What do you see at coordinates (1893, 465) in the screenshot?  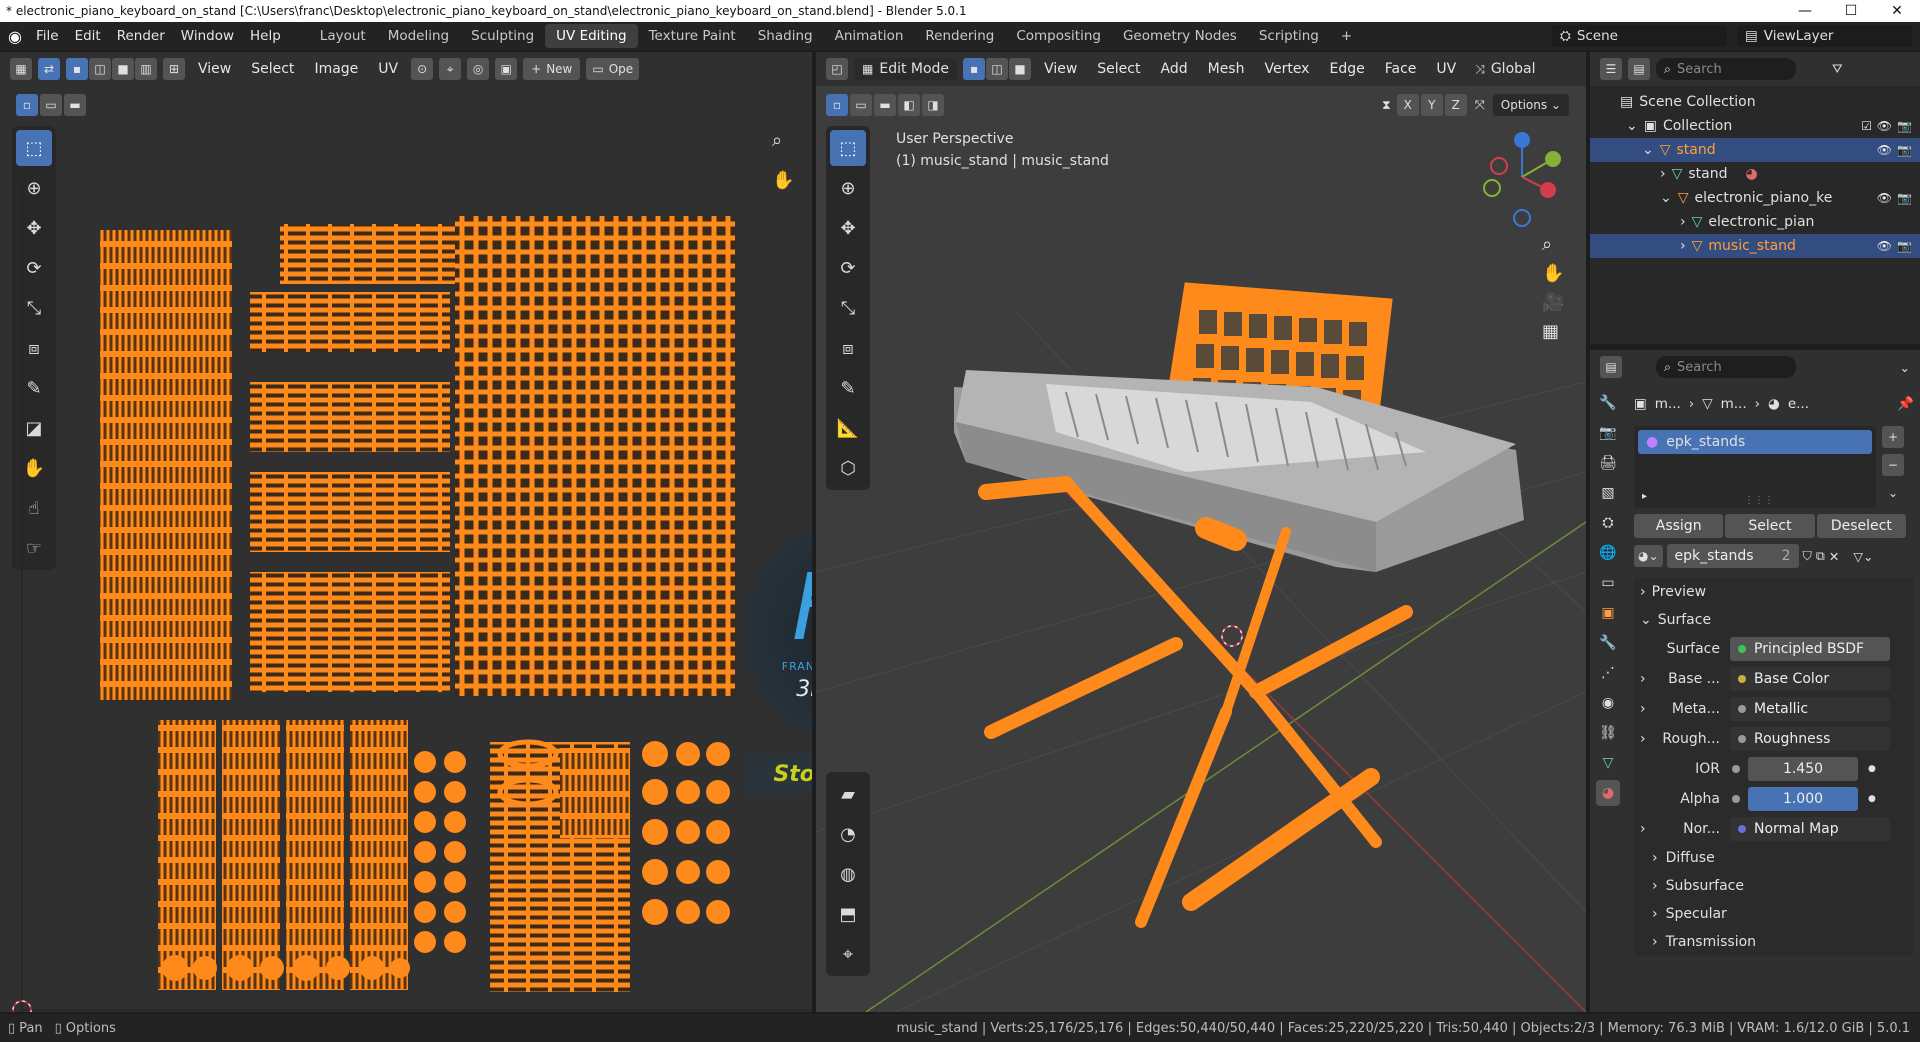 I see `remove-slot-button: −` at bounding box center [1893, 465].